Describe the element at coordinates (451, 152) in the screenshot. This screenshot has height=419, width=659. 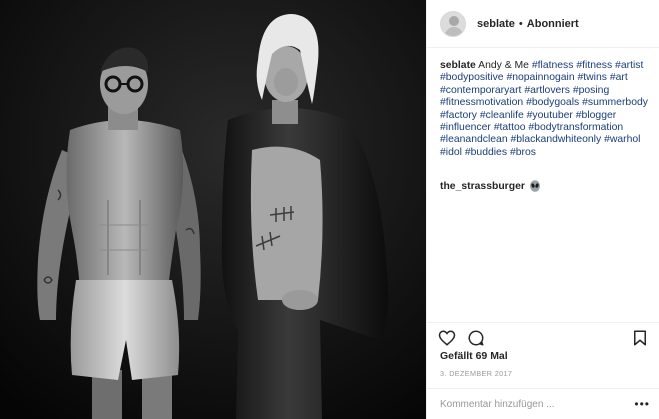
I see `hashtag-link: #idol` at that location.